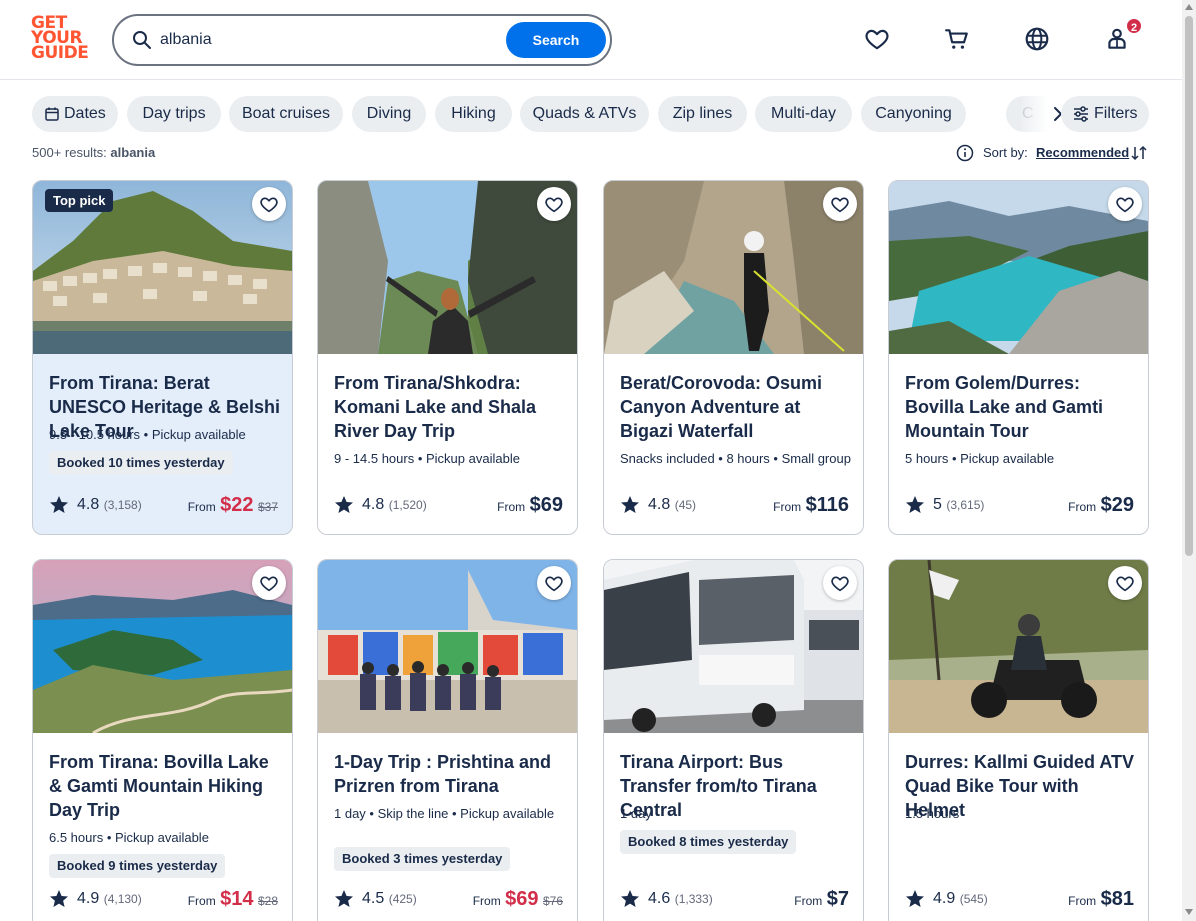  Describe the element at coordinates (937, 504) in the screenshot. I see `rating-value: 5` at that location.